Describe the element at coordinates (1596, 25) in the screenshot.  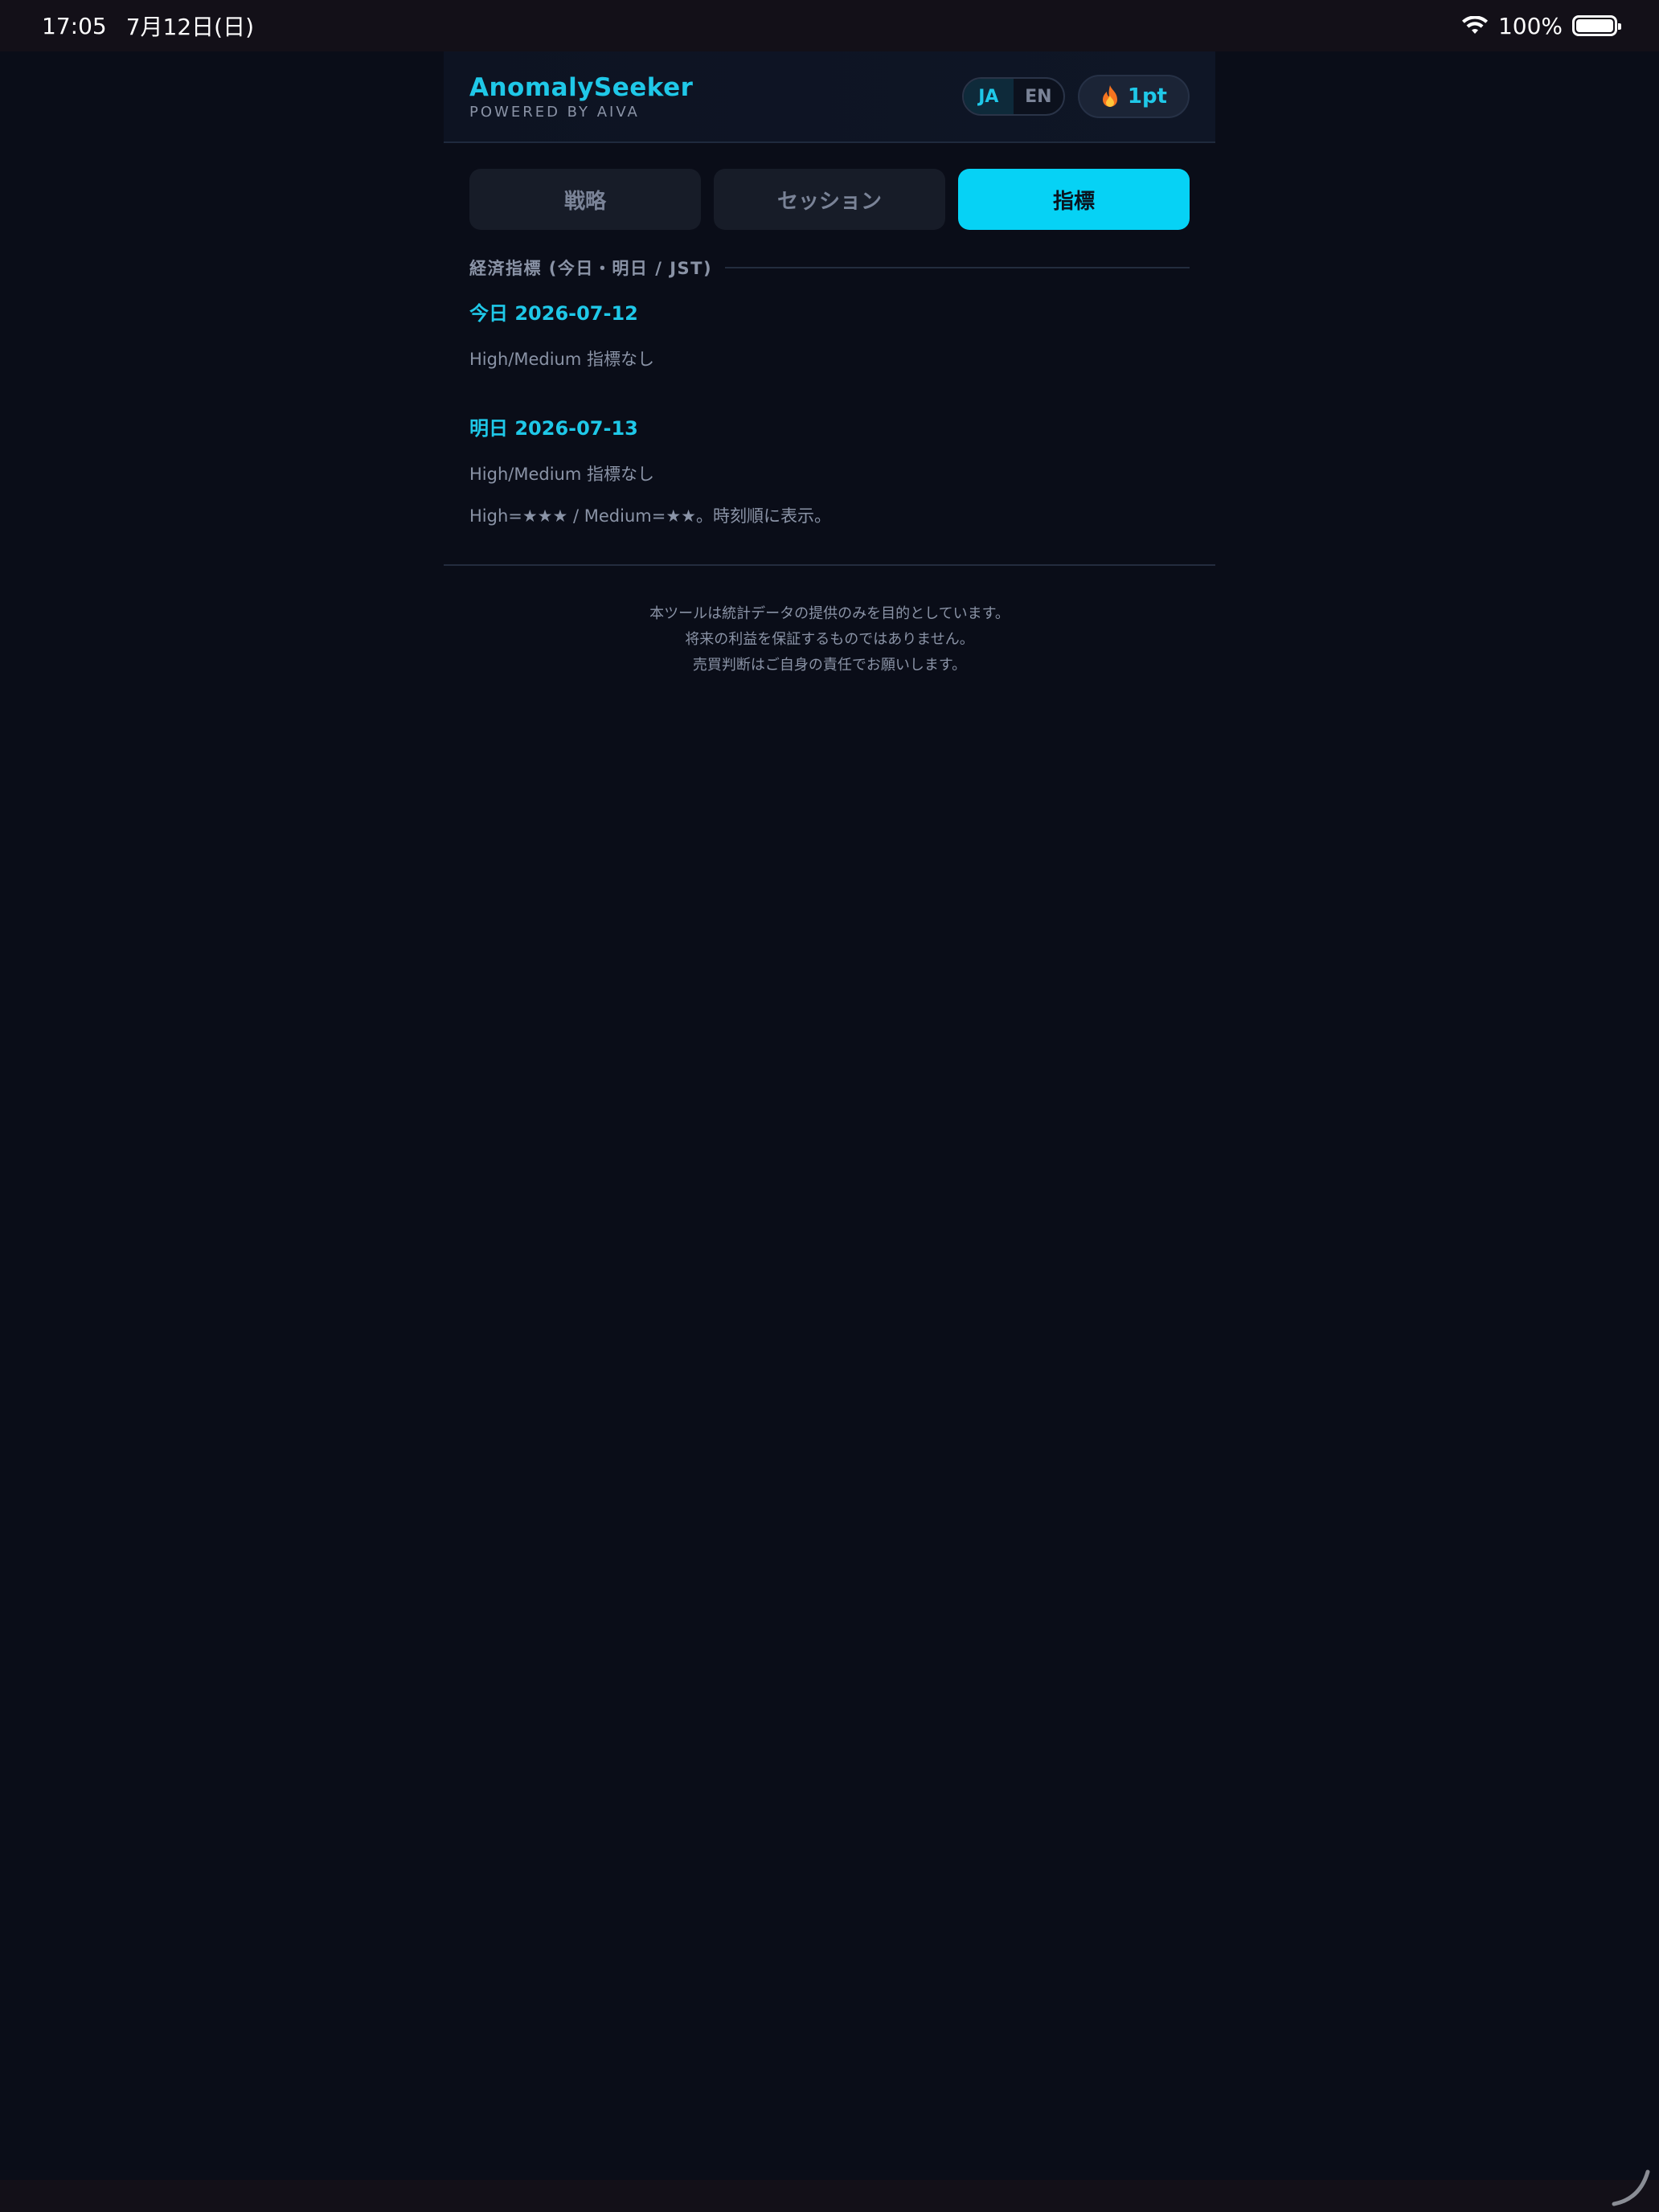
I see `battery-icon` at that location.